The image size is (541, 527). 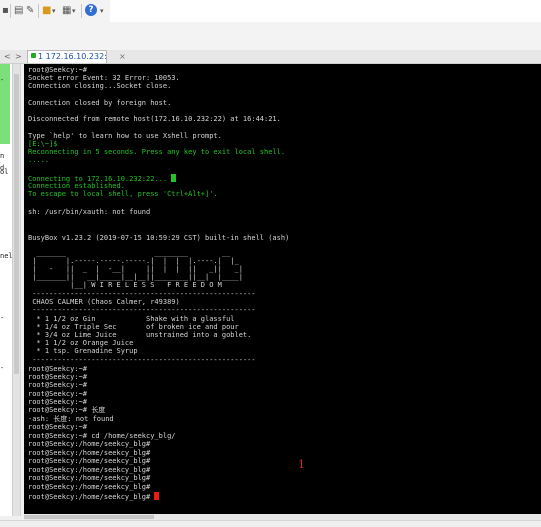 I want to click on panel-scrollbar, so click(x=17, y=290).